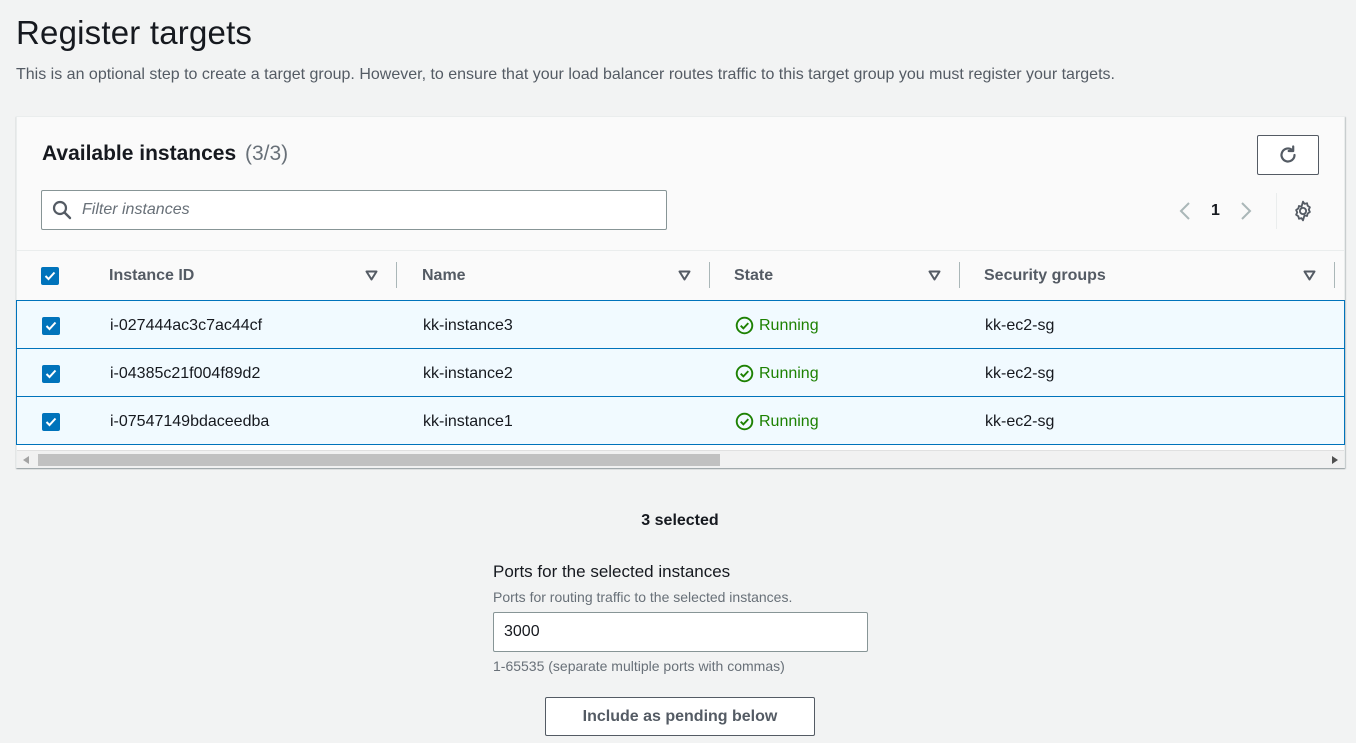 The width and height of the screenshot is (1356, 743). What do you see at coordinates (468, 421) in the screenshot?
I see `name-cell: kk-instance1` at bounding box center [468, 421].